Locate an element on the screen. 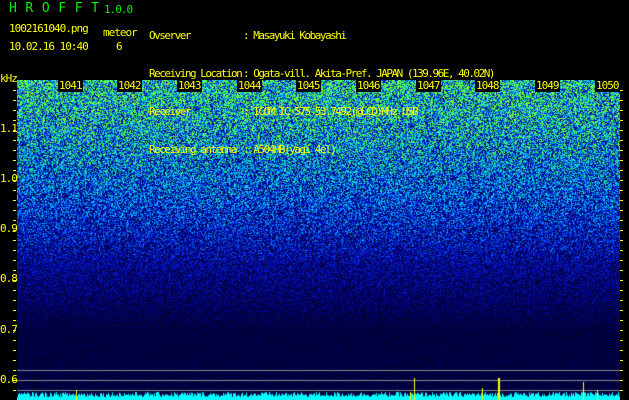 The width and height of the screenshot is (629, 400). file-name: 1002161040.png is located at coordinates (49, 28).